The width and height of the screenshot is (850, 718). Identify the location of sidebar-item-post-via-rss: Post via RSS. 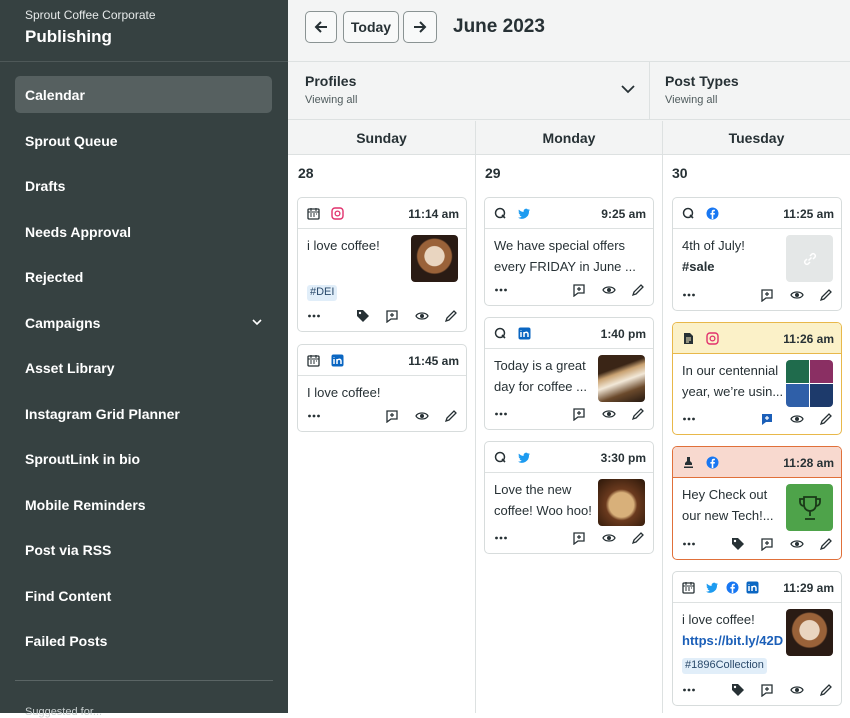
(143, 549).